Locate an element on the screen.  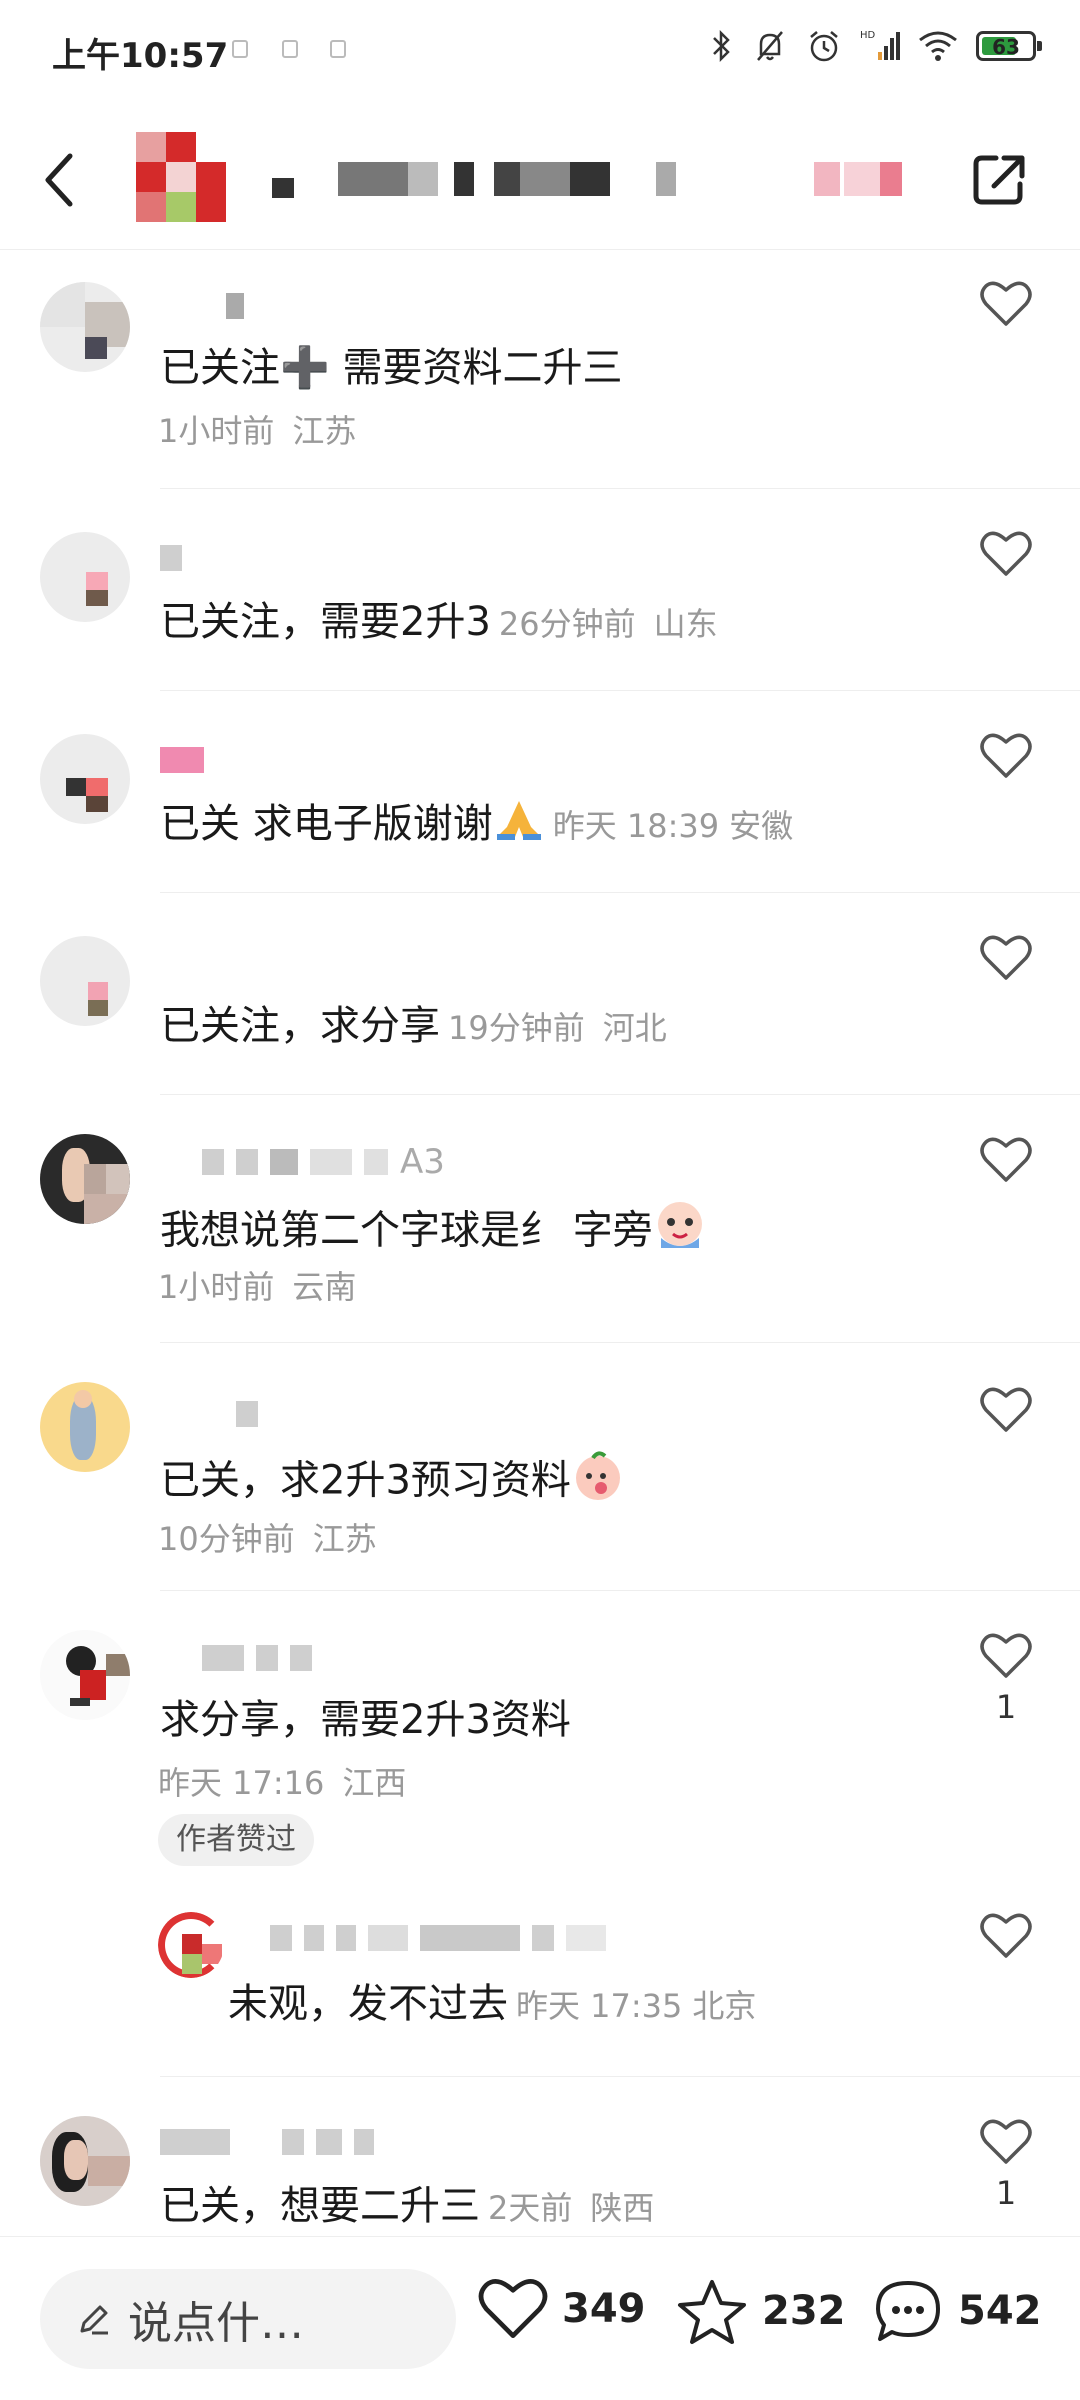
comment-text: 已关 求电子版谢谢 昨天 18:39 安徽 is located at coordinates (476, 826).